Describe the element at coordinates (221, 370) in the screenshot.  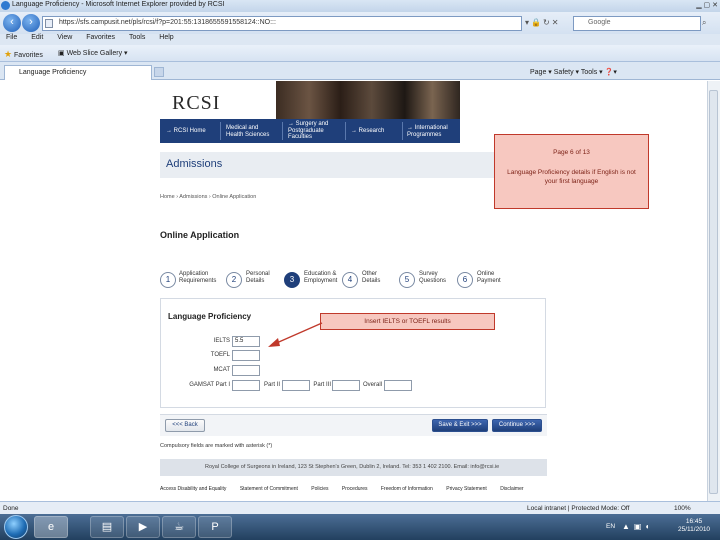
I see `mcat-label: MCAT` at that location.